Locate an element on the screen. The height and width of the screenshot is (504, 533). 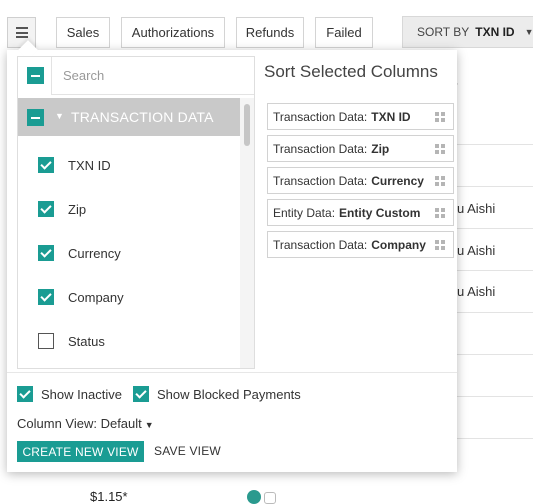
show-inactive-label: Show Inactive is located at coordinates (81, 394).